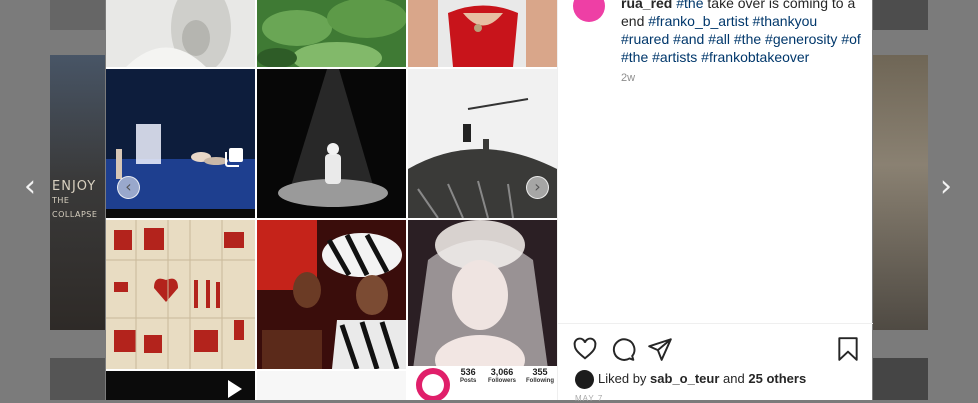  I want to click on post-timestamp: 2w, so click(628, 78).